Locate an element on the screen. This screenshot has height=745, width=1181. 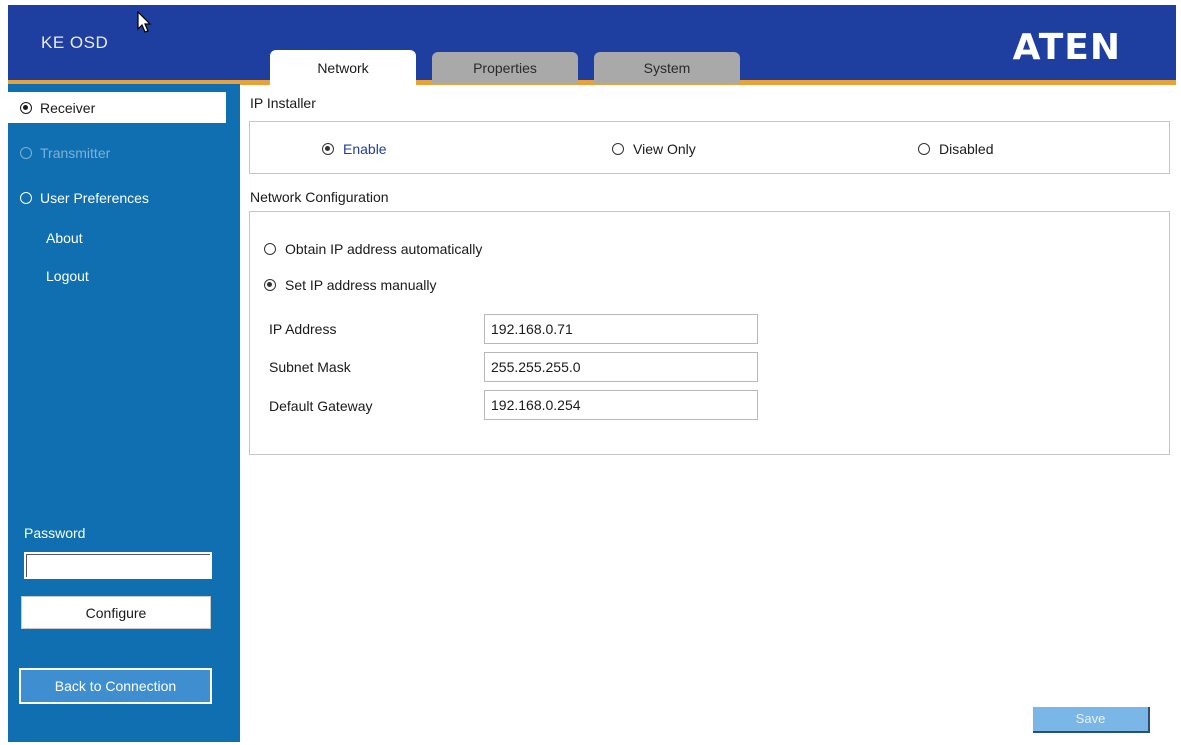
ip-installer-enable-radio: Enable is located at coordinates (354, 149).